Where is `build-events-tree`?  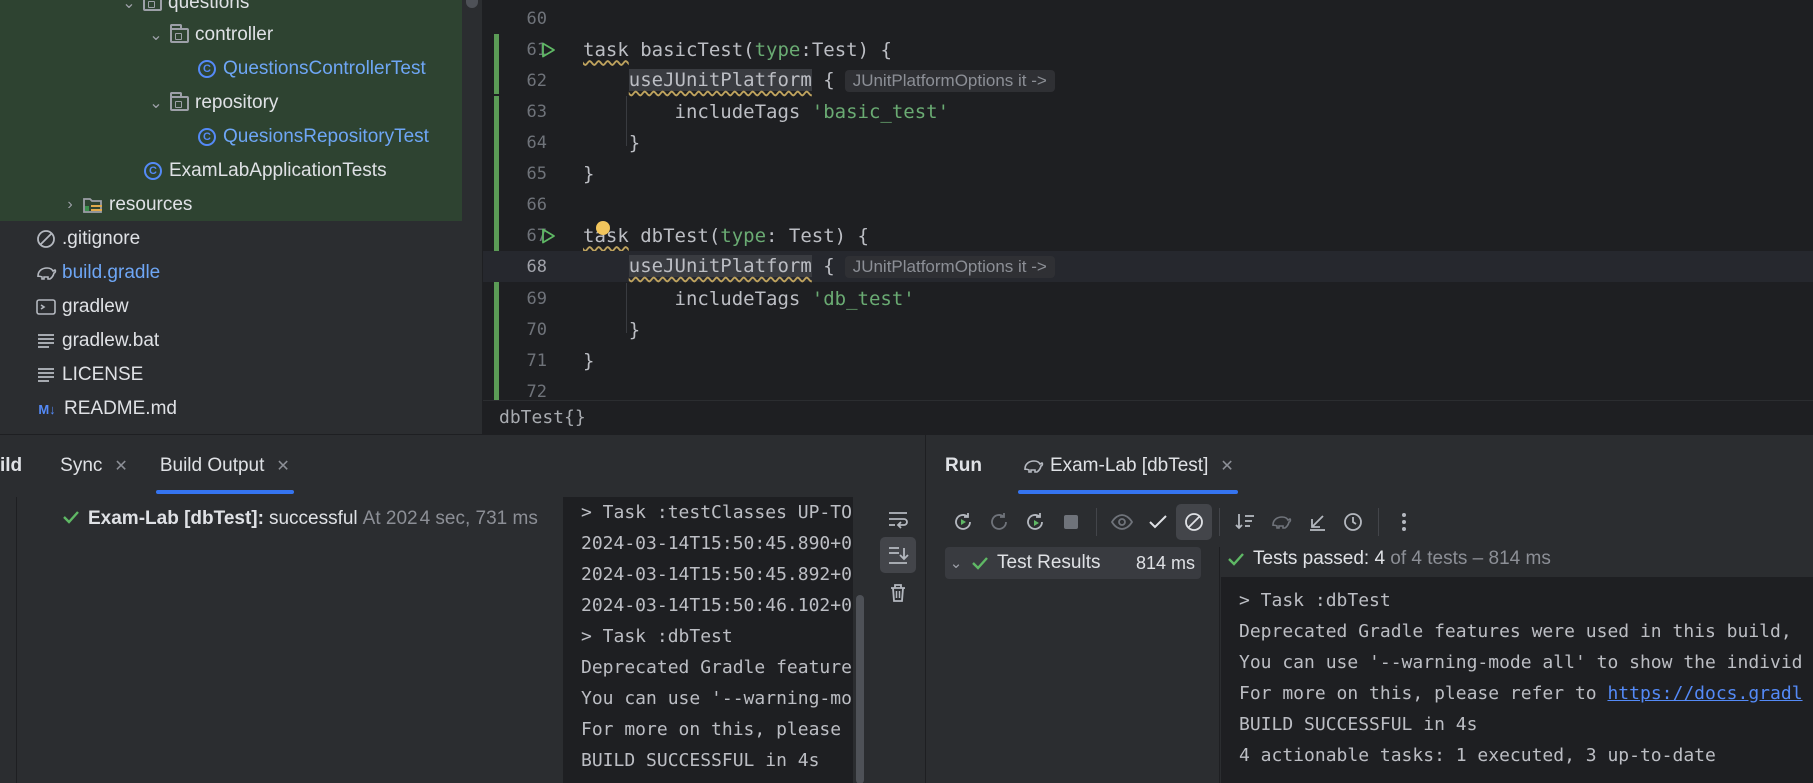
build-events-tree is located at coordinates (281, 640).